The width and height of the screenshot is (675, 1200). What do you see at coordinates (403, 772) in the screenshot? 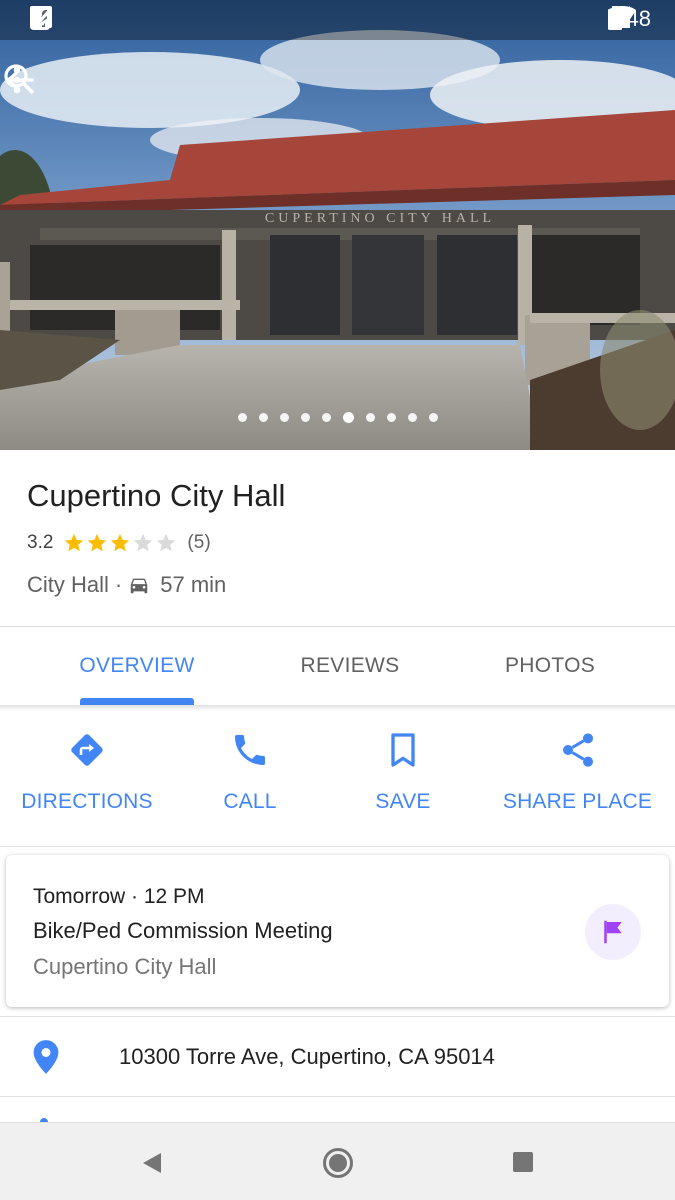
I see `save-button: SAVE` at bounding box center [403, 772].